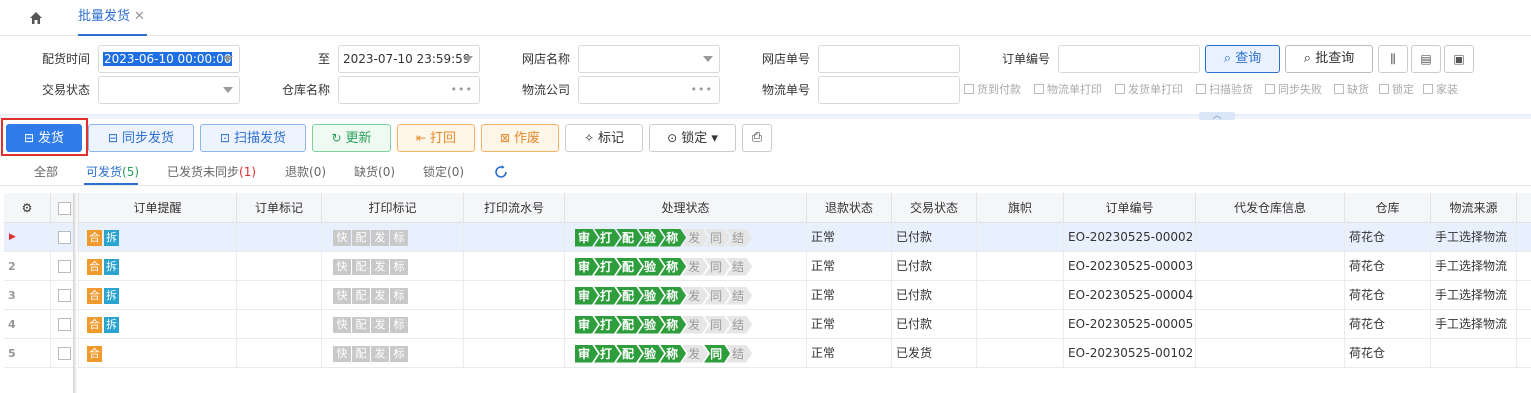 This screenshot has height=393, width=1531. I want to click on sync-ship-button: ⊟ 同步发货, so click(141, 138).